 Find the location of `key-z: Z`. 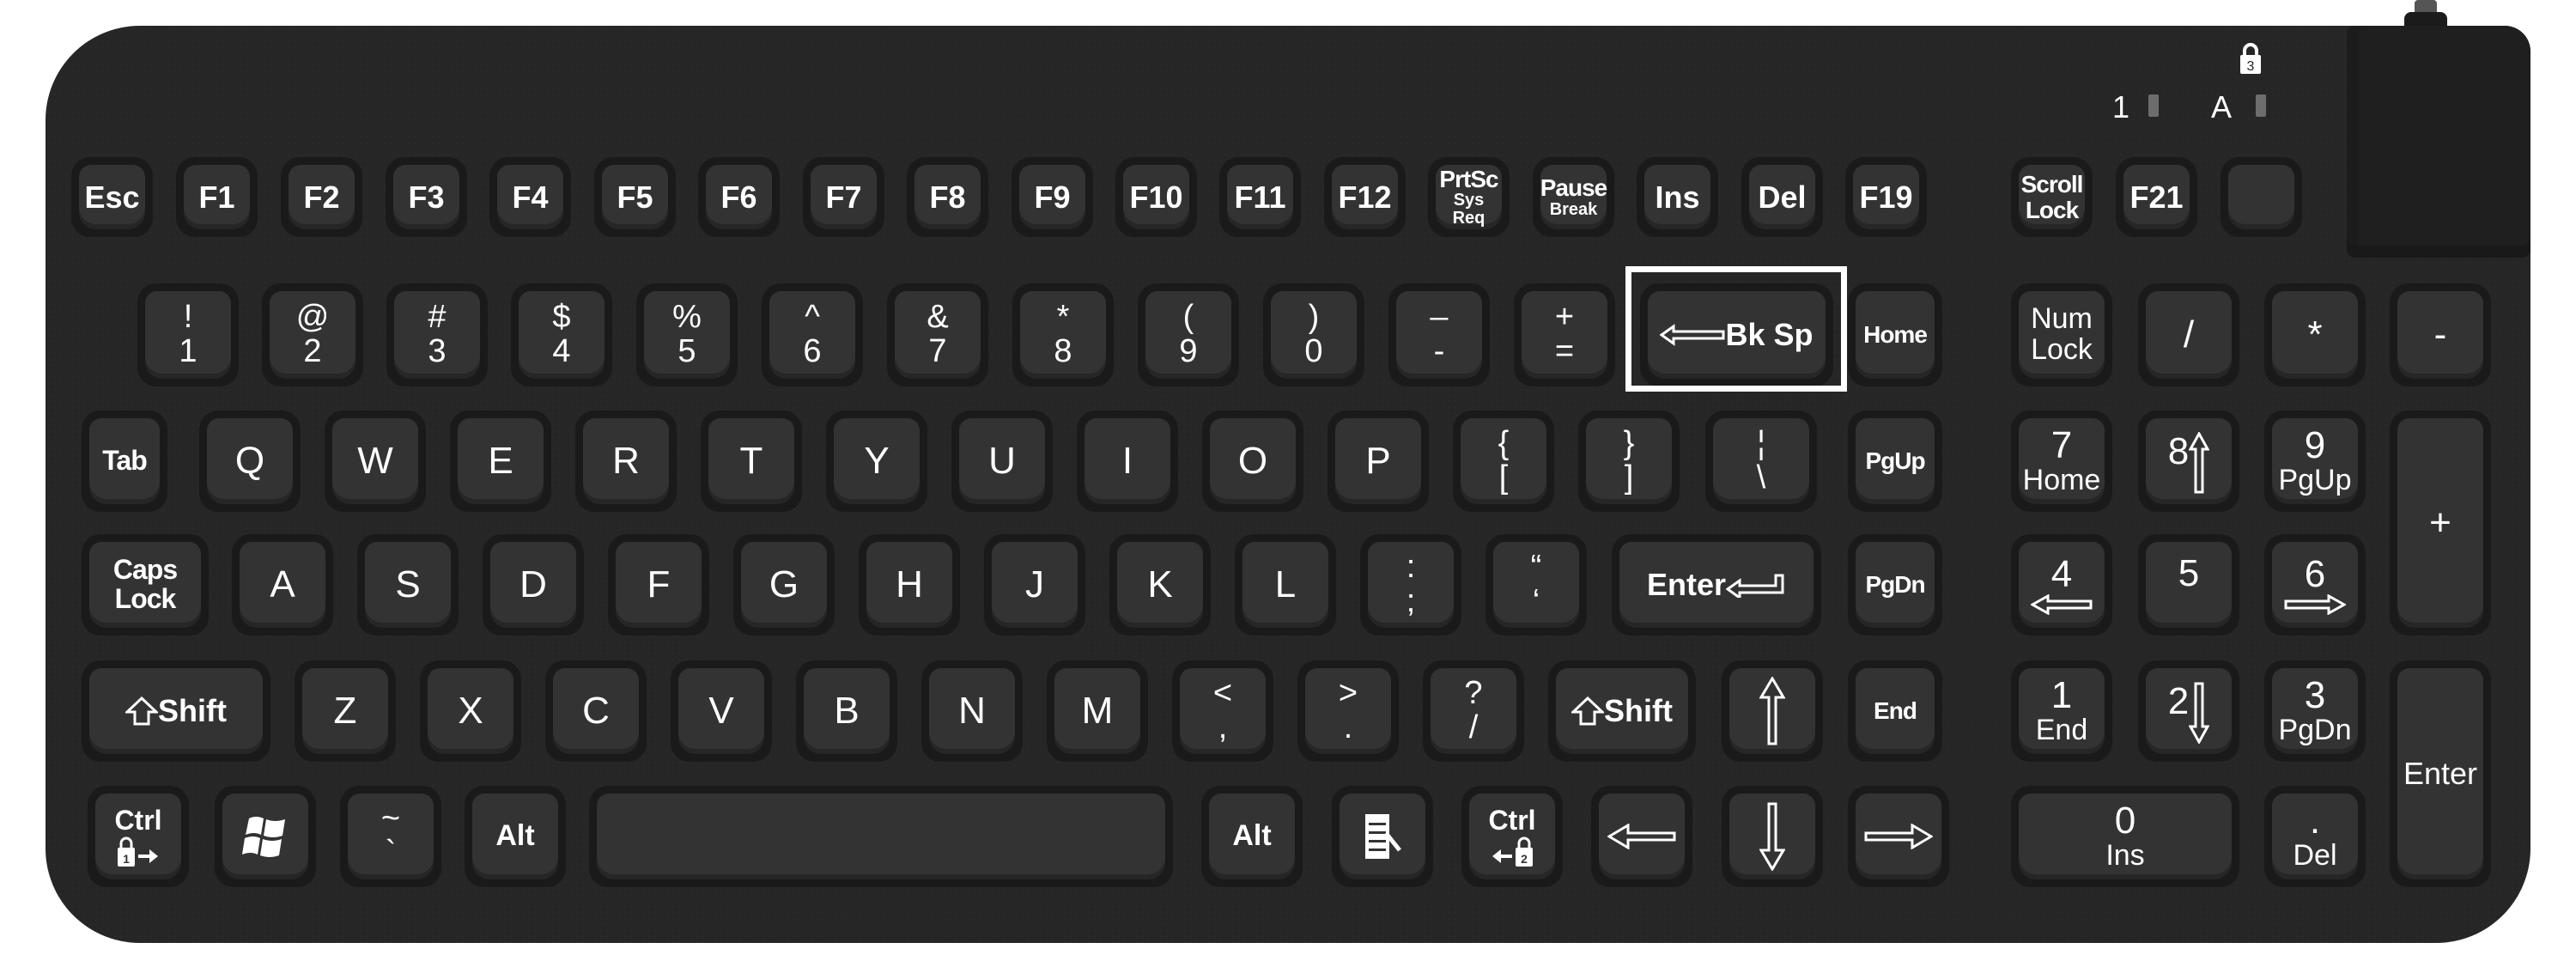

key-z: Z is located at coordinates (345, 711).